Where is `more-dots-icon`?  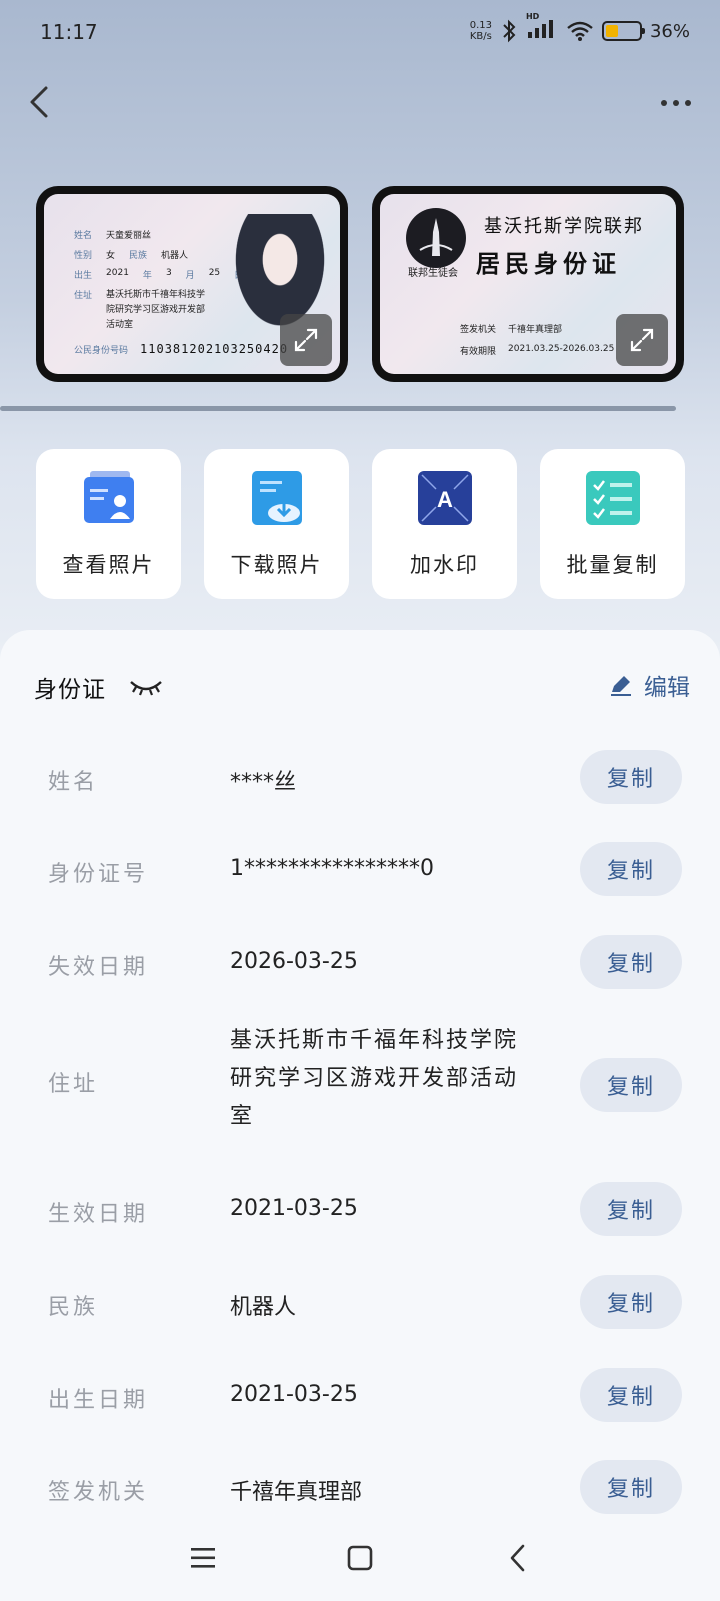
more-dots-icon is located at coordinates (676, 103).